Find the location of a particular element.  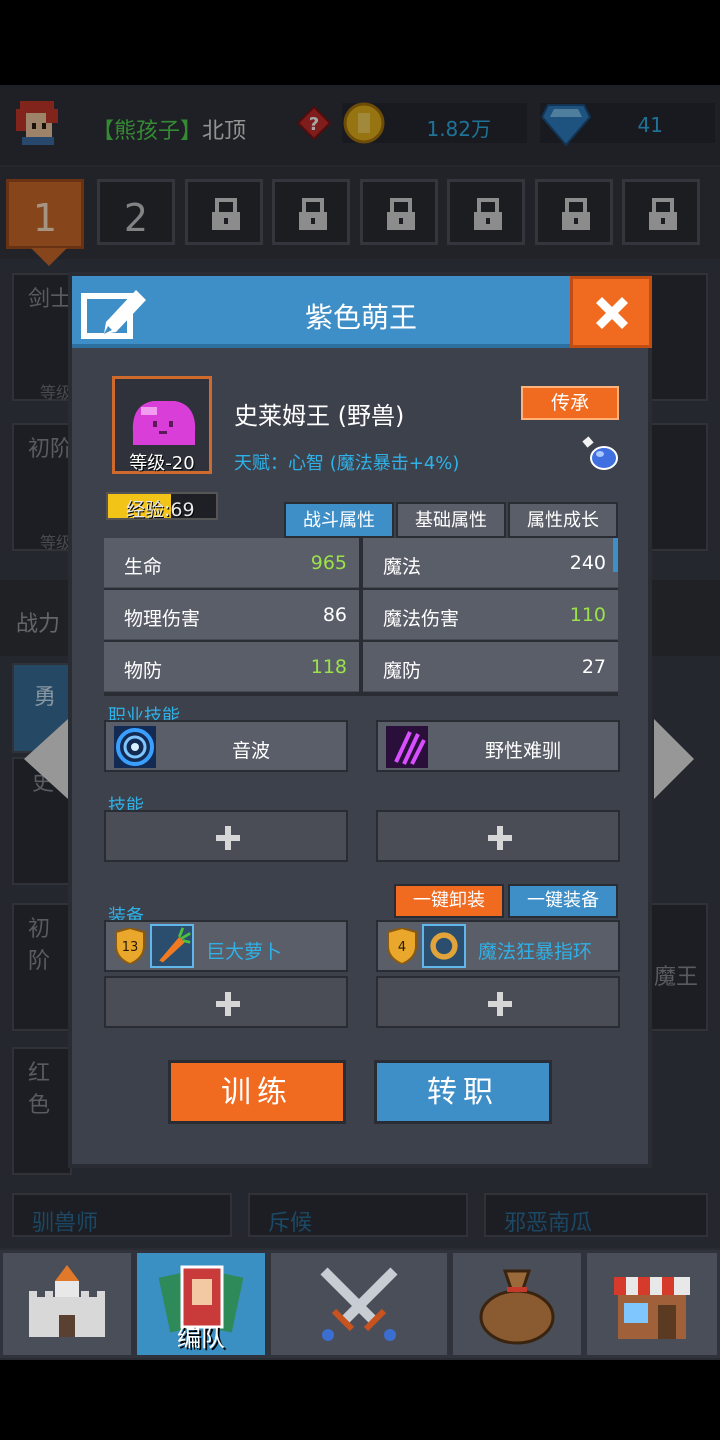

nav-loot is located at coordinates (517, 1304).